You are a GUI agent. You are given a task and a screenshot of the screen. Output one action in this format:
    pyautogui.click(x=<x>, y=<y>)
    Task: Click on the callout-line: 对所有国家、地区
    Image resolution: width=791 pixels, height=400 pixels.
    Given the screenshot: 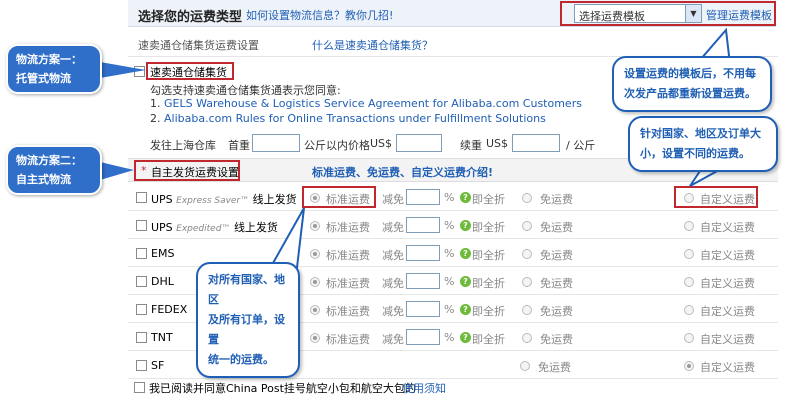 What is the action you would take?
    pyautogui.click(x=246, y=289)
    